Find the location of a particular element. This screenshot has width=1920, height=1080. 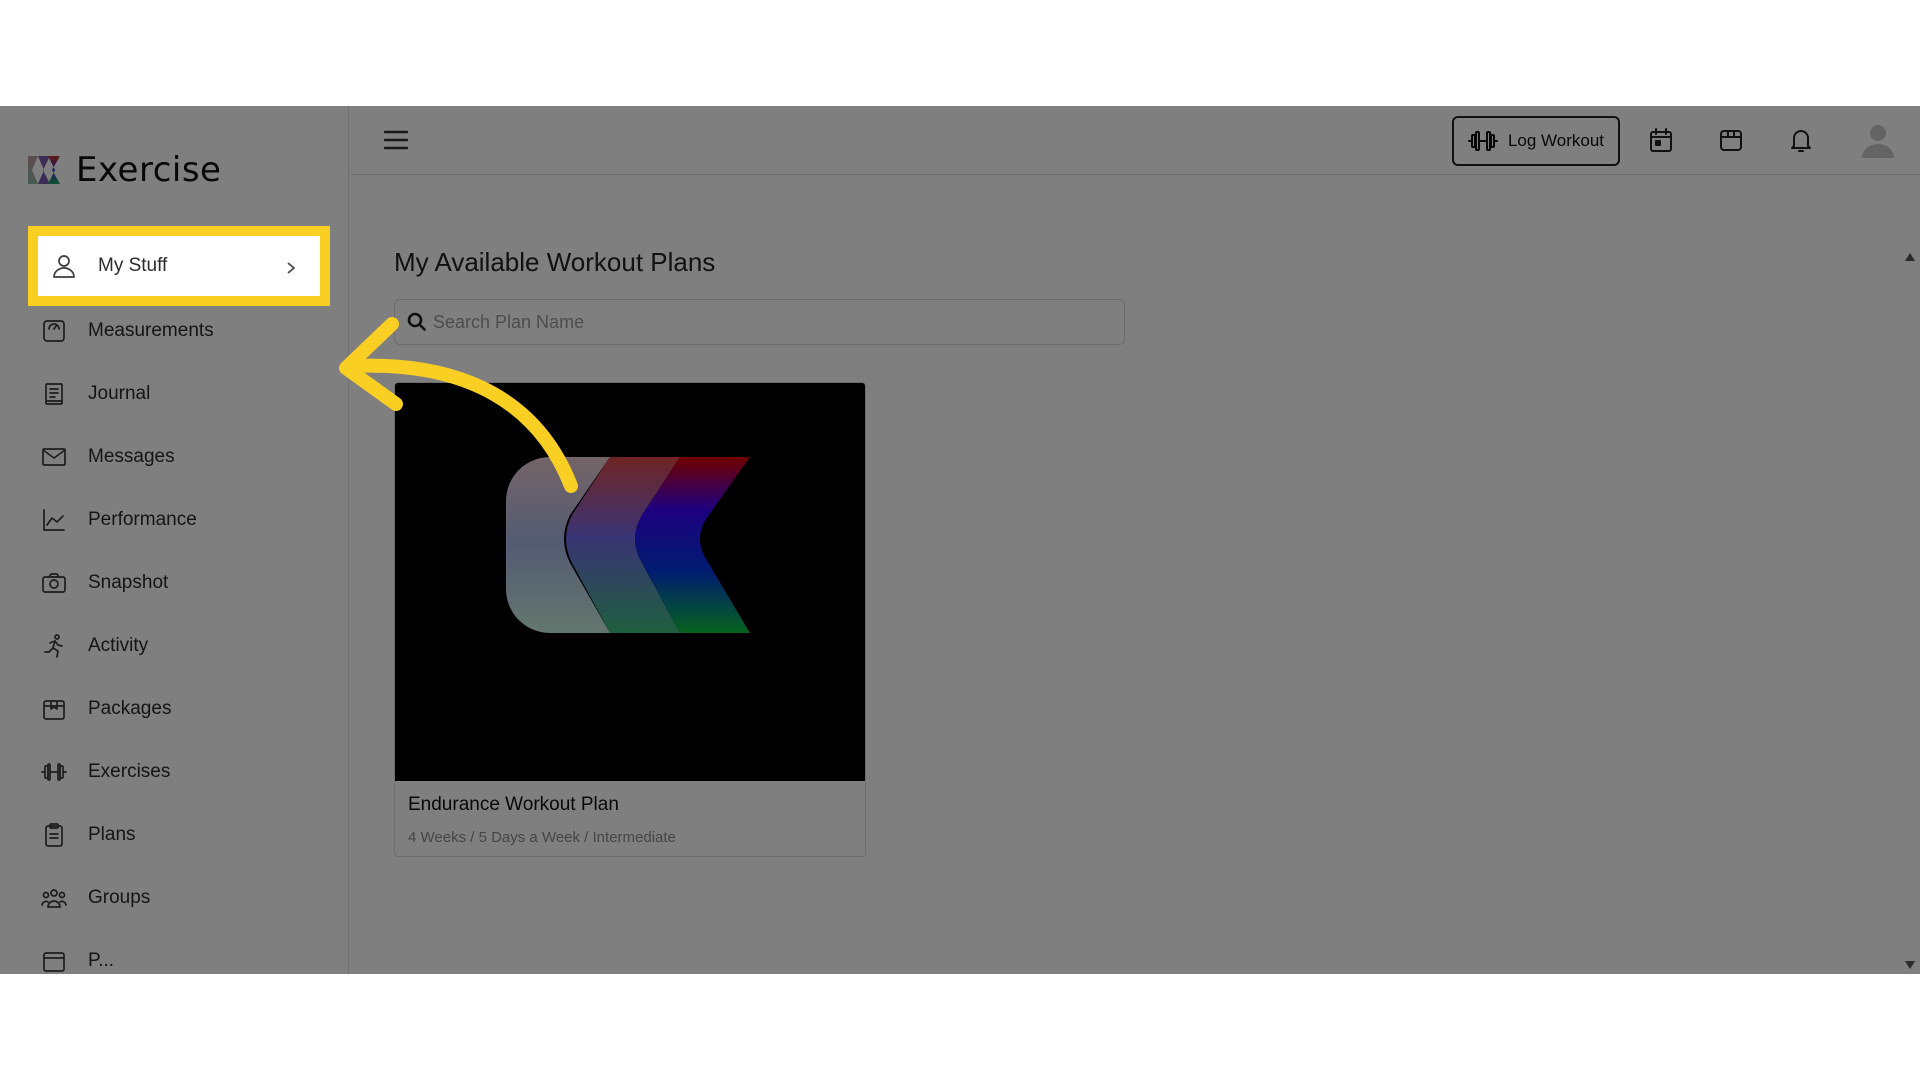

search-box is located at coordinates (759, 322).